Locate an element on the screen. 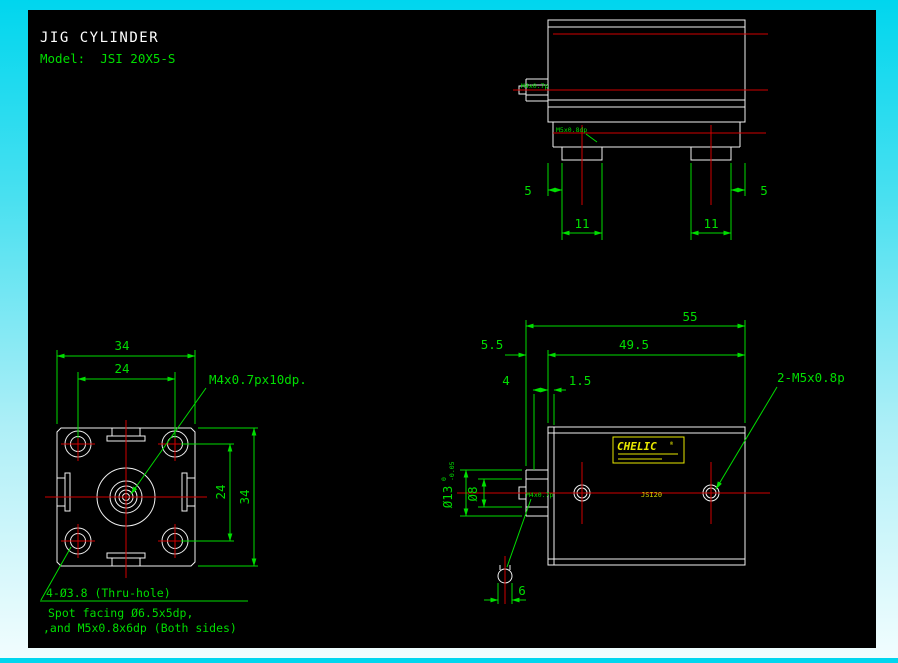 This screenshot has width=898, height=663. drawing-title: JIG CYLINDER is located at coordinates (99, 38).